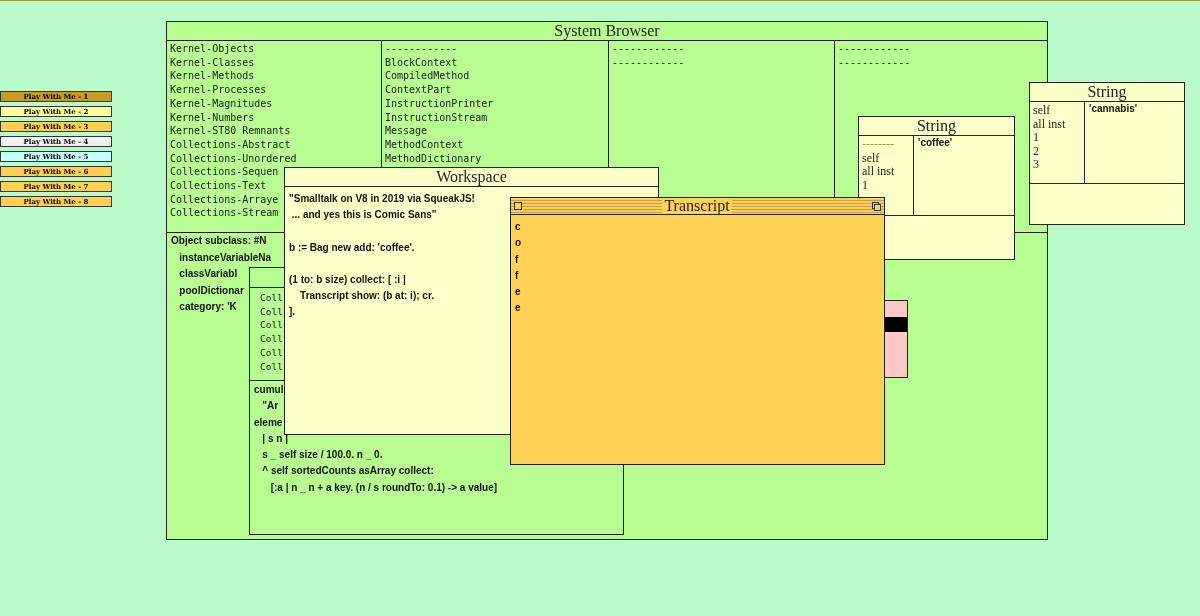  What do you see at coordinates (207, 307) in the screenshot?
I see `code-line: category: 'K` at bounding box center [207, 307].